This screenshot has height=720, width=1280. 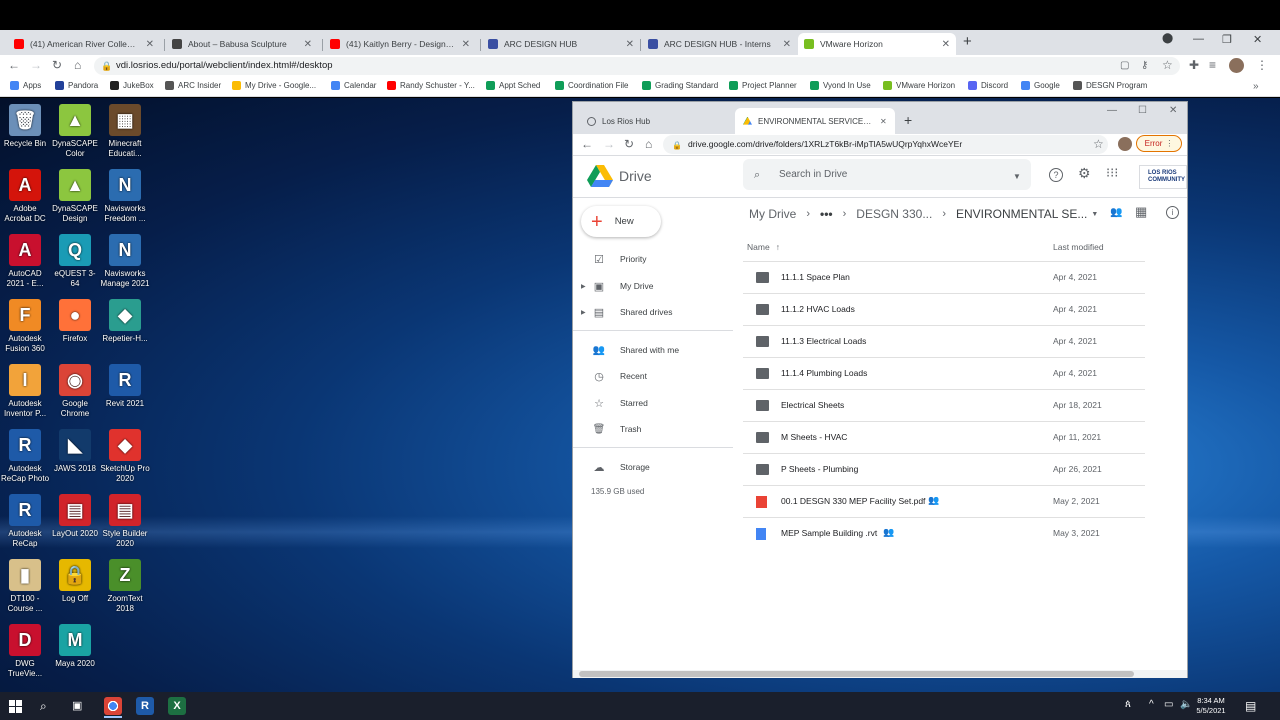 I want to click on chevron-down-icon: ▼, so click(x=1094, y=214).